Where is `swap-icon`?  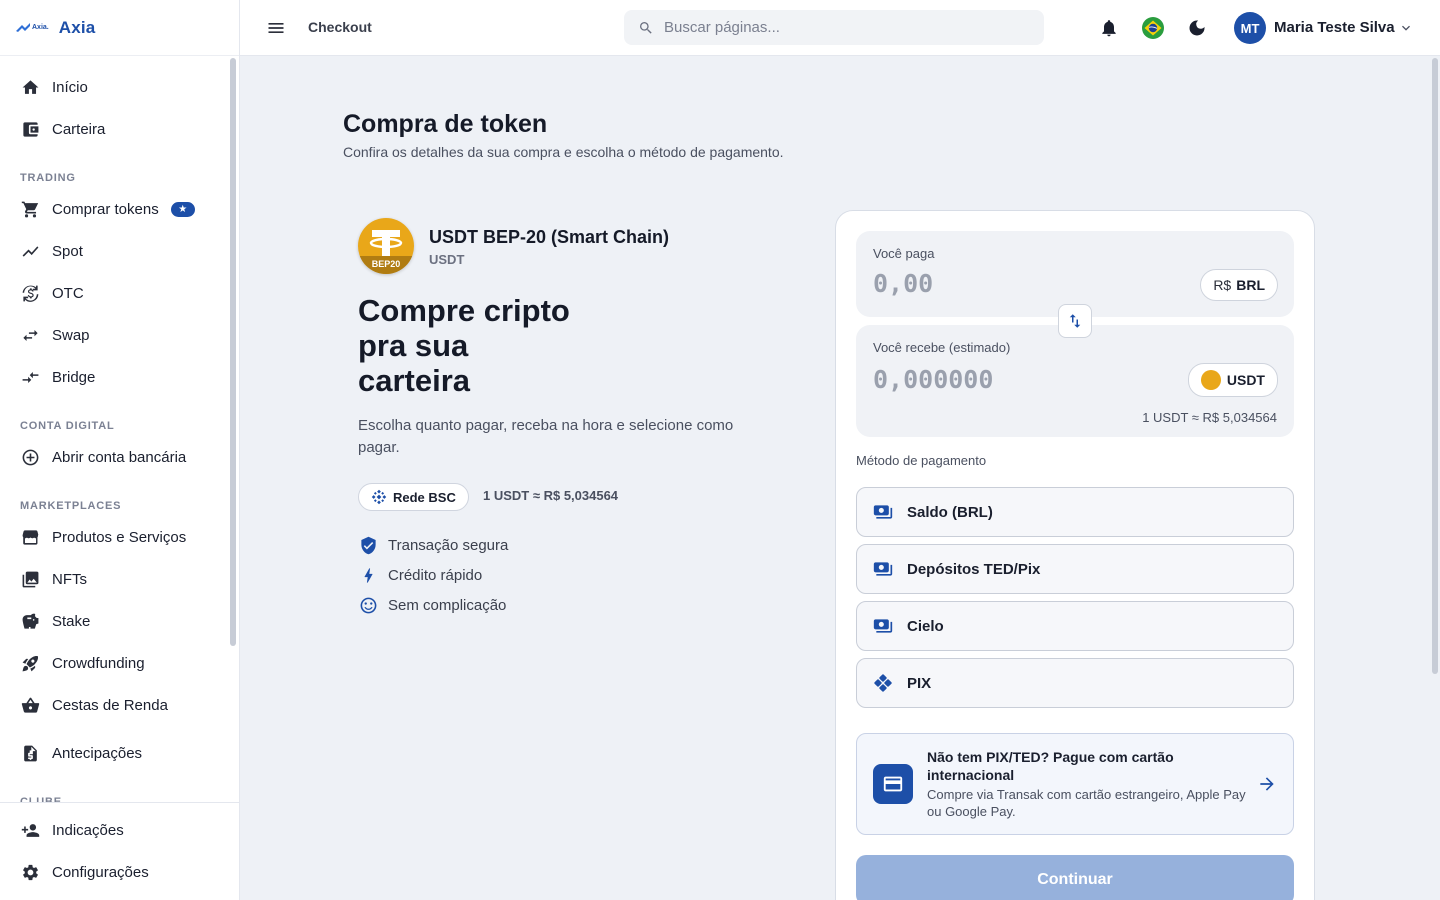
swap-icon is located at coordinates (30, 335).